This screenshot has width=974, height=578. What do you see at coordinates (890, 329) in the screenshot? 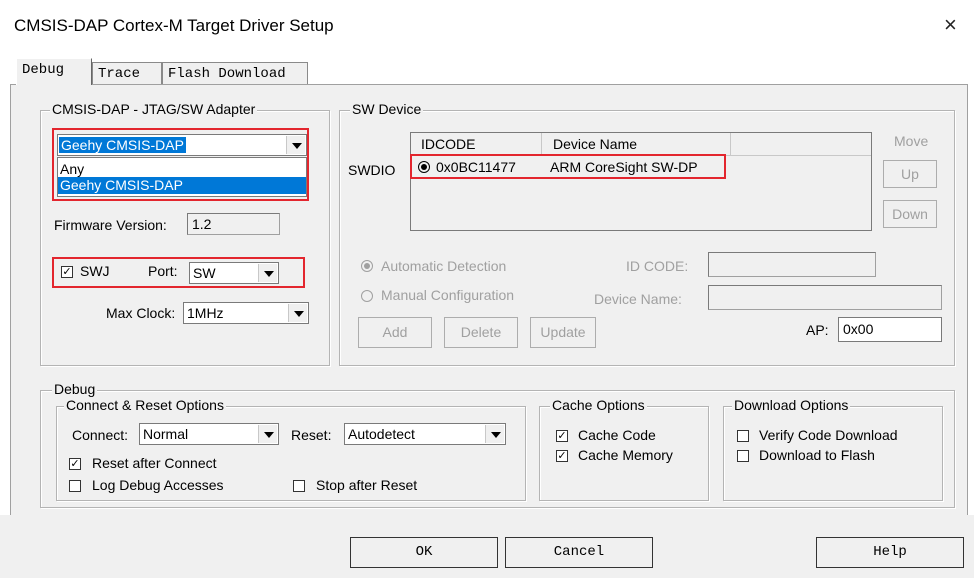
I see `ap-field: 0x00` at bounding box center [890, 329].